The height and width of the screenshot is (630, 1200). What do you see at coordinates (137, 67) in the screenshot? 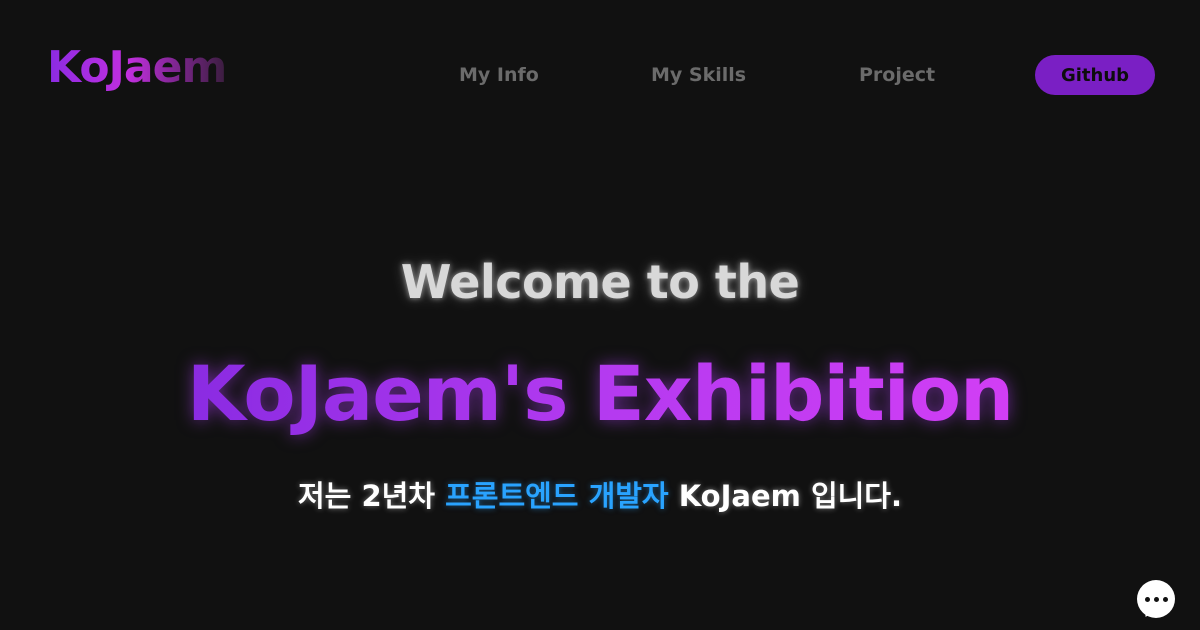
I see `logo: KoJaem` at bounding box center [137, 67].